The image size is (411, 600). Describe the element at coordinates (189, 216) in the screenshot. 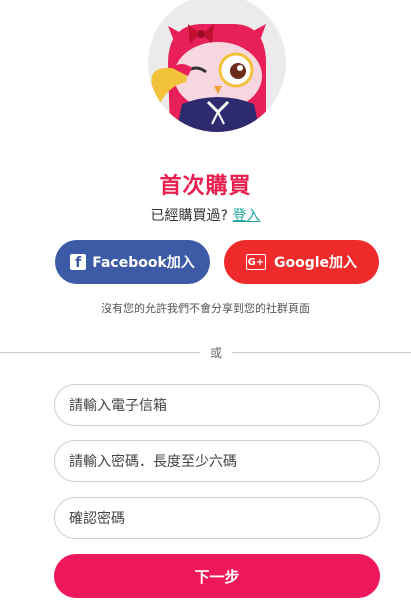

I see `login-prompt-text: 已經購買過?` at that location.